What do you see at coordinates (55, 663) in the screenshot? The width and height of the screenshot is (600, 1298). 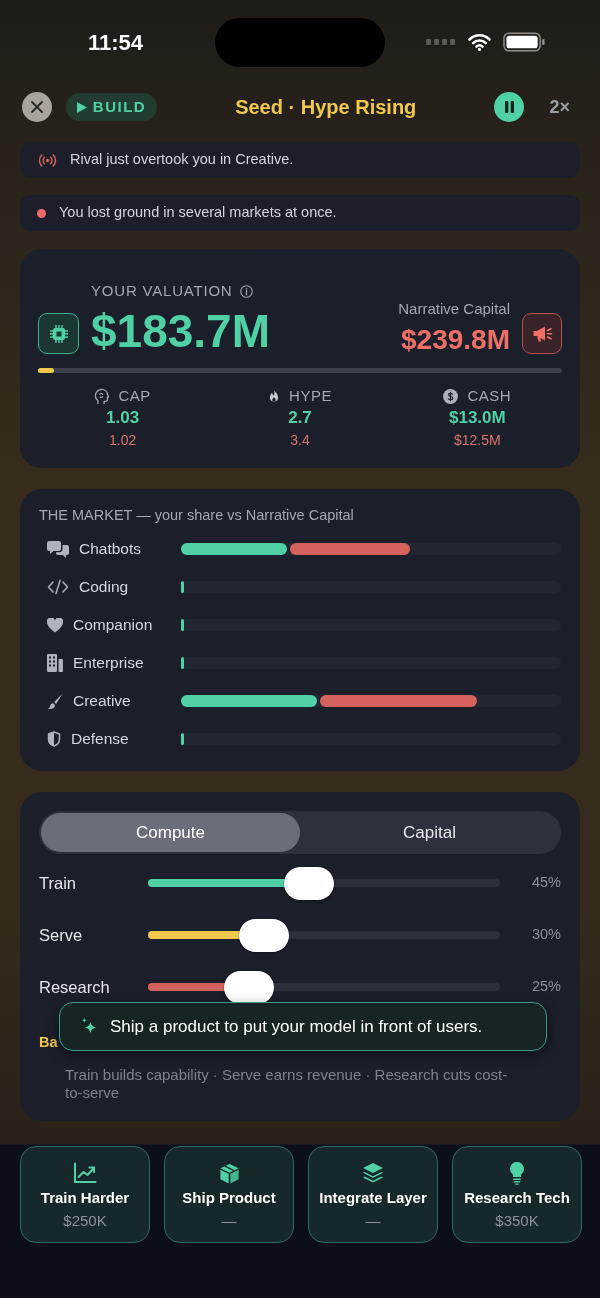 I see `building-icon` at bounding box center [55, 663].